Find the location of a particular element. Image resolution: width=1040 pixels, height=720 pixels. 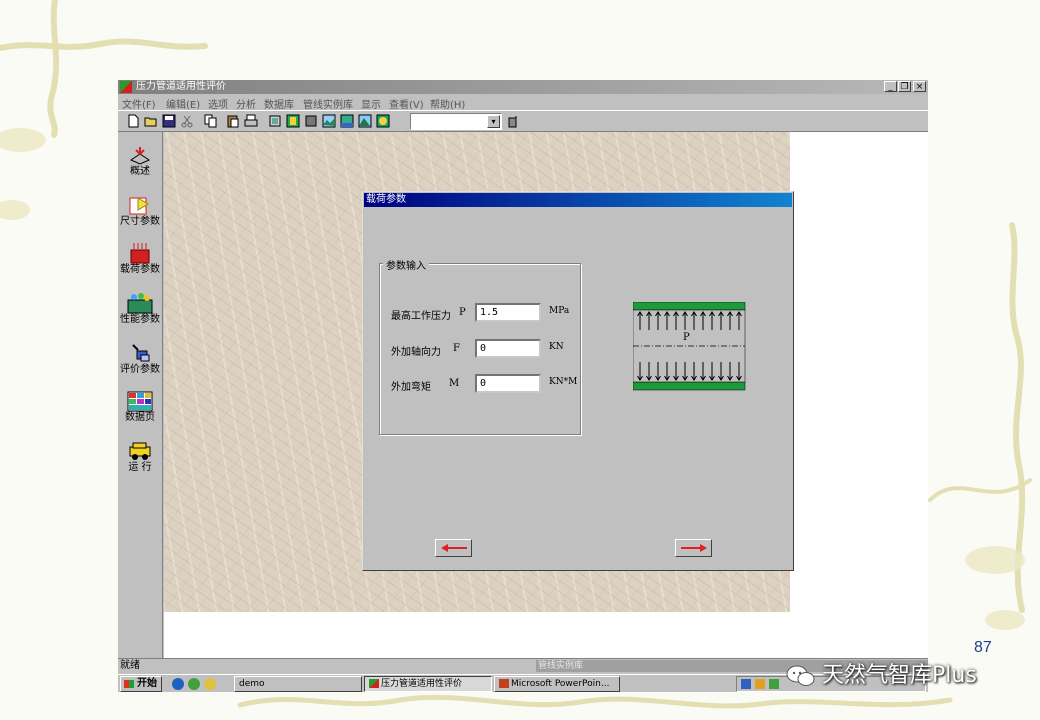

tray-network-icon is located at coordinates (746, 684).